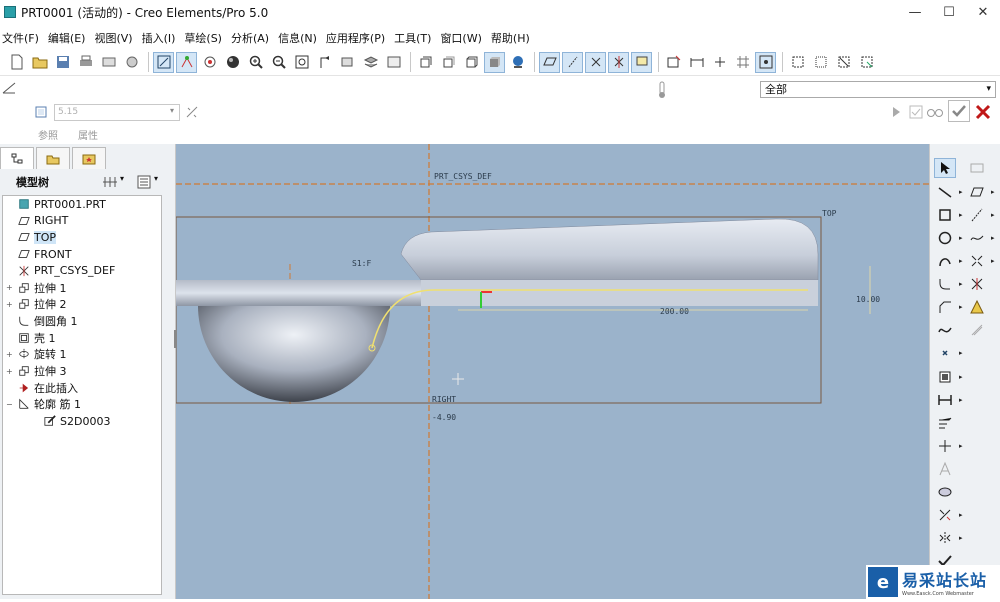 This screenshot has height=602, width=1000. I want to click on menu-tools: 工具(T), so click(415, 38).